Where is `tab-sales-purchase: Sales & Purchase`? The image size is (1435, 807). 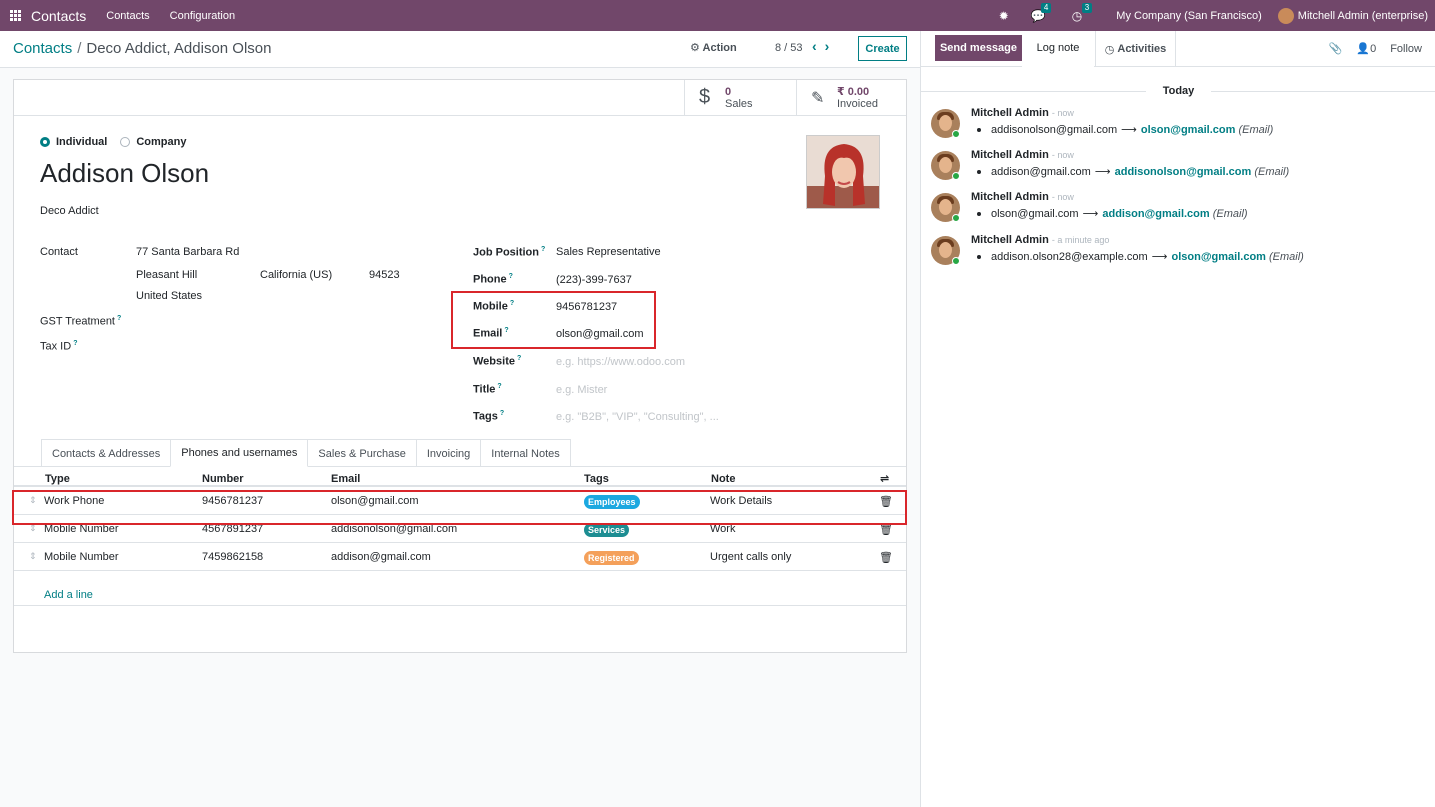
tab-sales-purchase: Sales & Purchase is located at coordinates (362, 453).